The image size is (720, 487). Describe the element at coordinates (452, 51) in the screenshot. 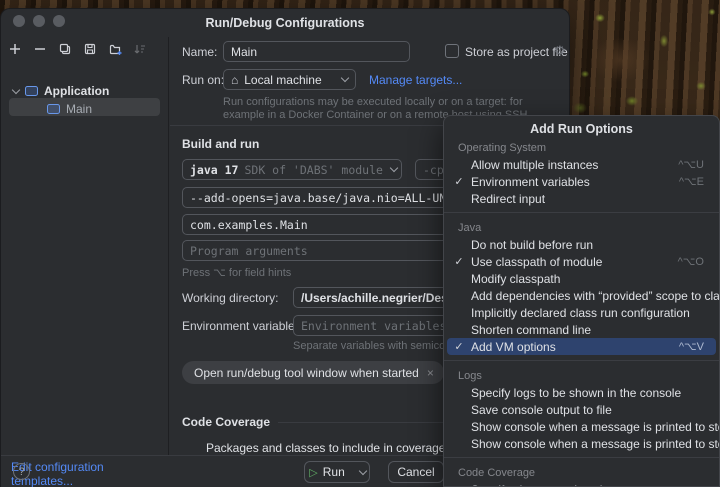

I see `store-as-project-file-checkbox` at that location.